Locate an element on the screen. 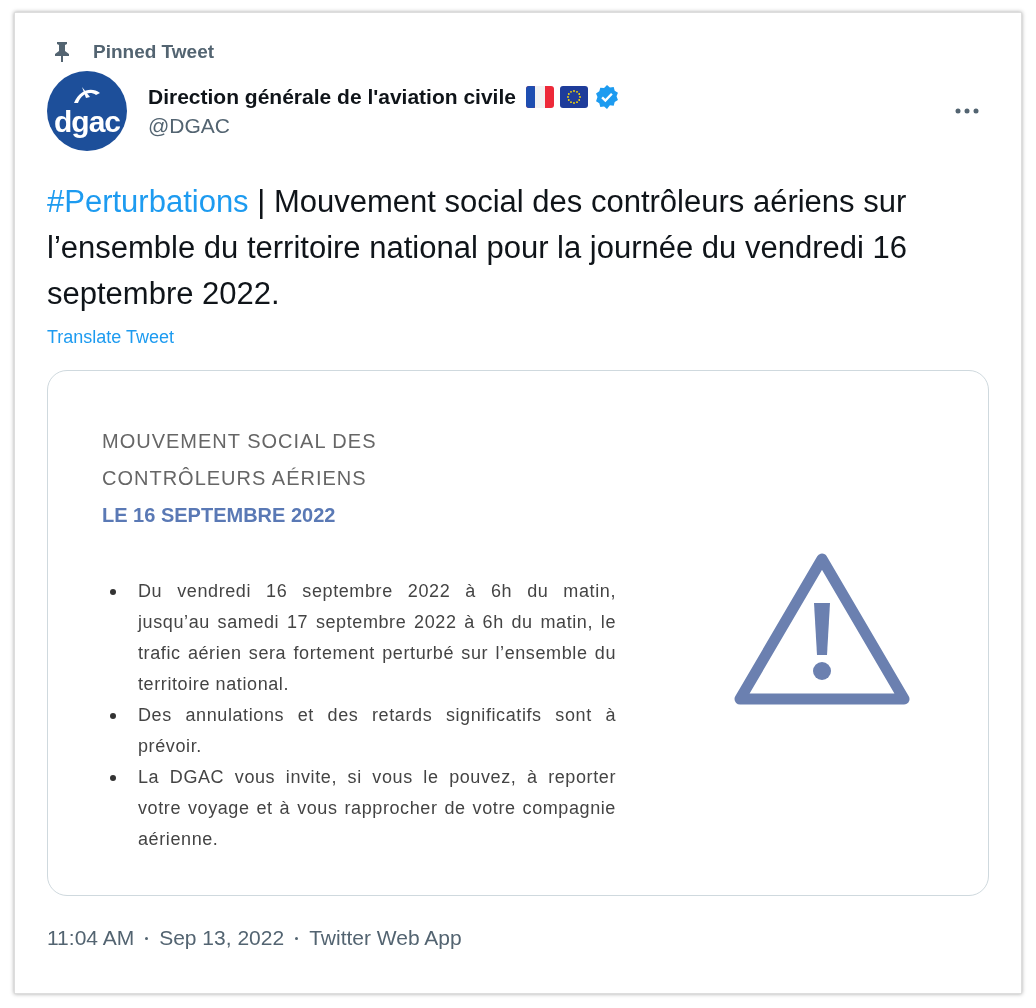  pinned-label: Pinned Tweet is located at coordinates (154, 52).